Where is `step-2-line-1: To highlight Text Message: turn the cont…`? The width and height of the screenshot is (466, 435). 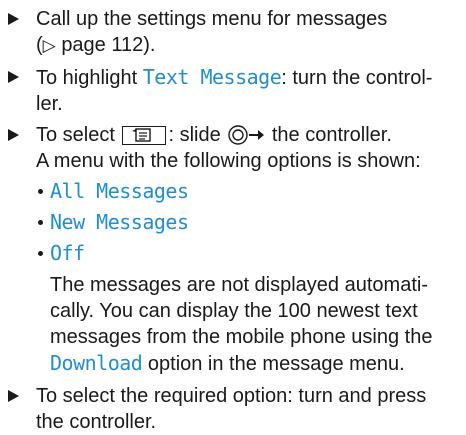
step-2-line-1: To highlight Text Message: turn the cont… is located at coordinates (251, 77).